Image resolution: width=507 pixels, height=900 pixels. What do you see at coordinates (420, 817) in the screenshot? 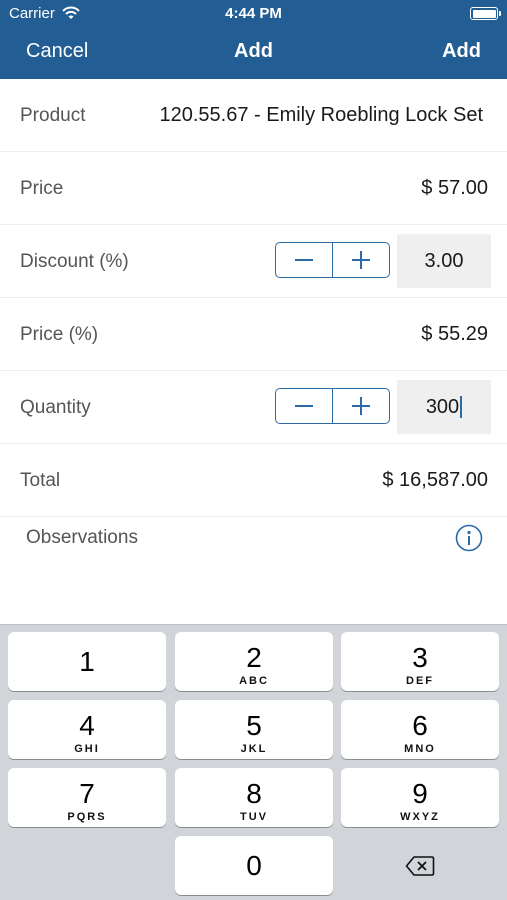
I see `key-letters: WXYZ` at bounding box center [420, 817].